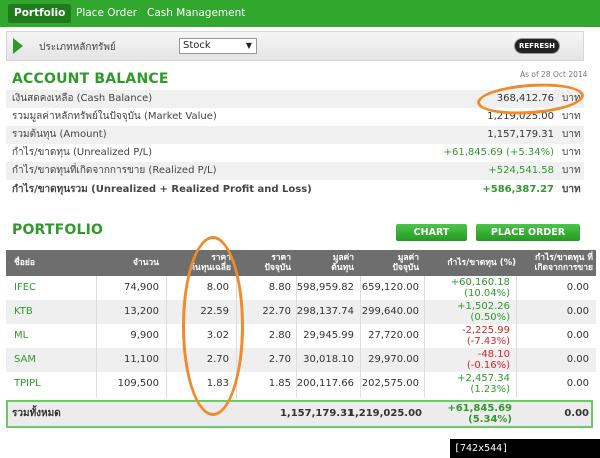 The width and height of the screenshot is (600, 458). I want to click on cell-volume: 9,900, so click(144, 335).